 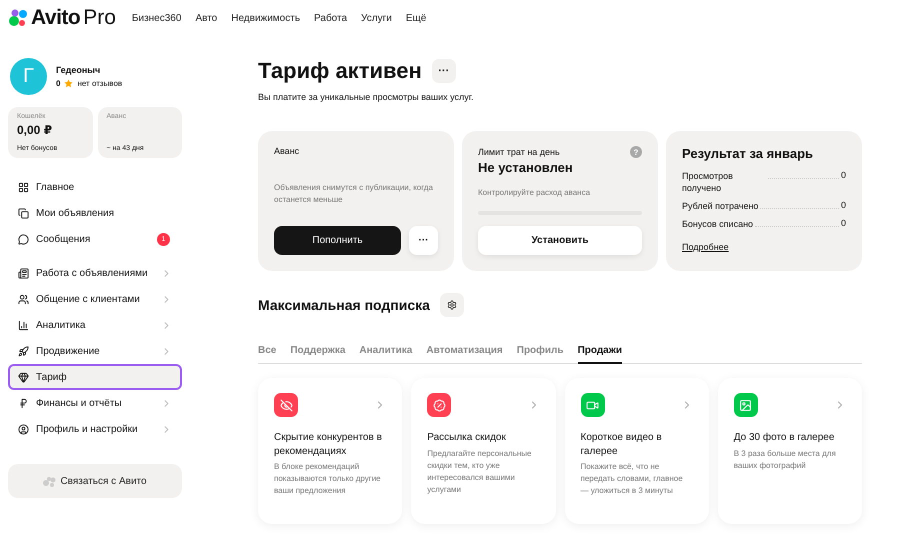 I want to click on logo-text: Avito, so click(x=55, y=18).